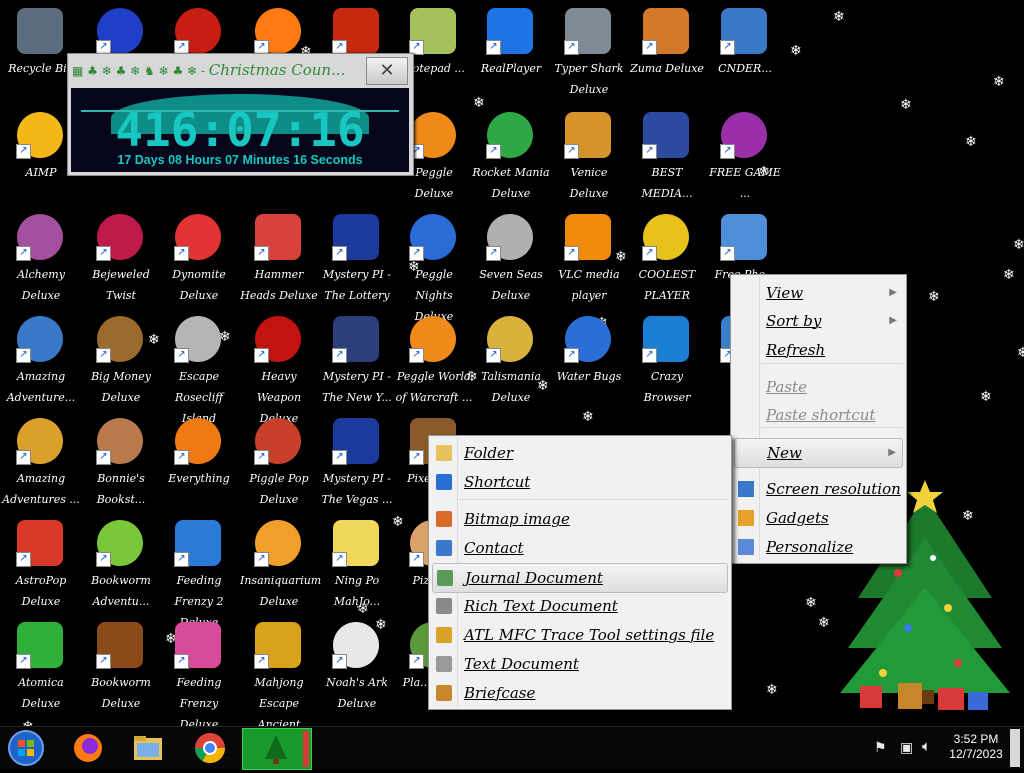 This screenshot has width=1024, height=773. Describe the element at coordinates (199, 462) in the screenshot. I see `desktop-icon: ↗ Everything` at that location.